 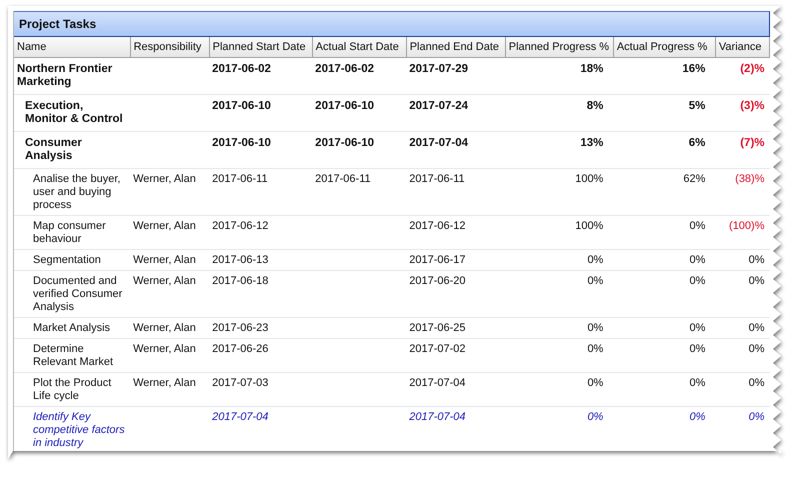 I want to click on task-name: Segmentation, so click(x=67, y=260).